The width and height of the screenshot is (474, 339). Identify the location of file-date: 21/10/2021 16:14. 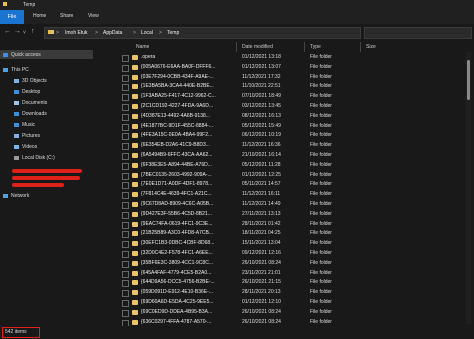
(261, 155).